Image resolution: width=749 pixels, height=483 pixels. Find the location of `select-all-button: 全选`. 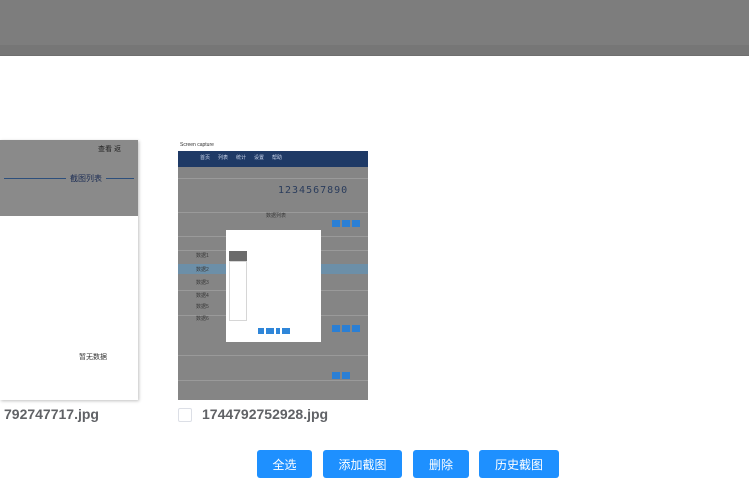

select-all-button: 全选 is located at coordinates (284, 464).